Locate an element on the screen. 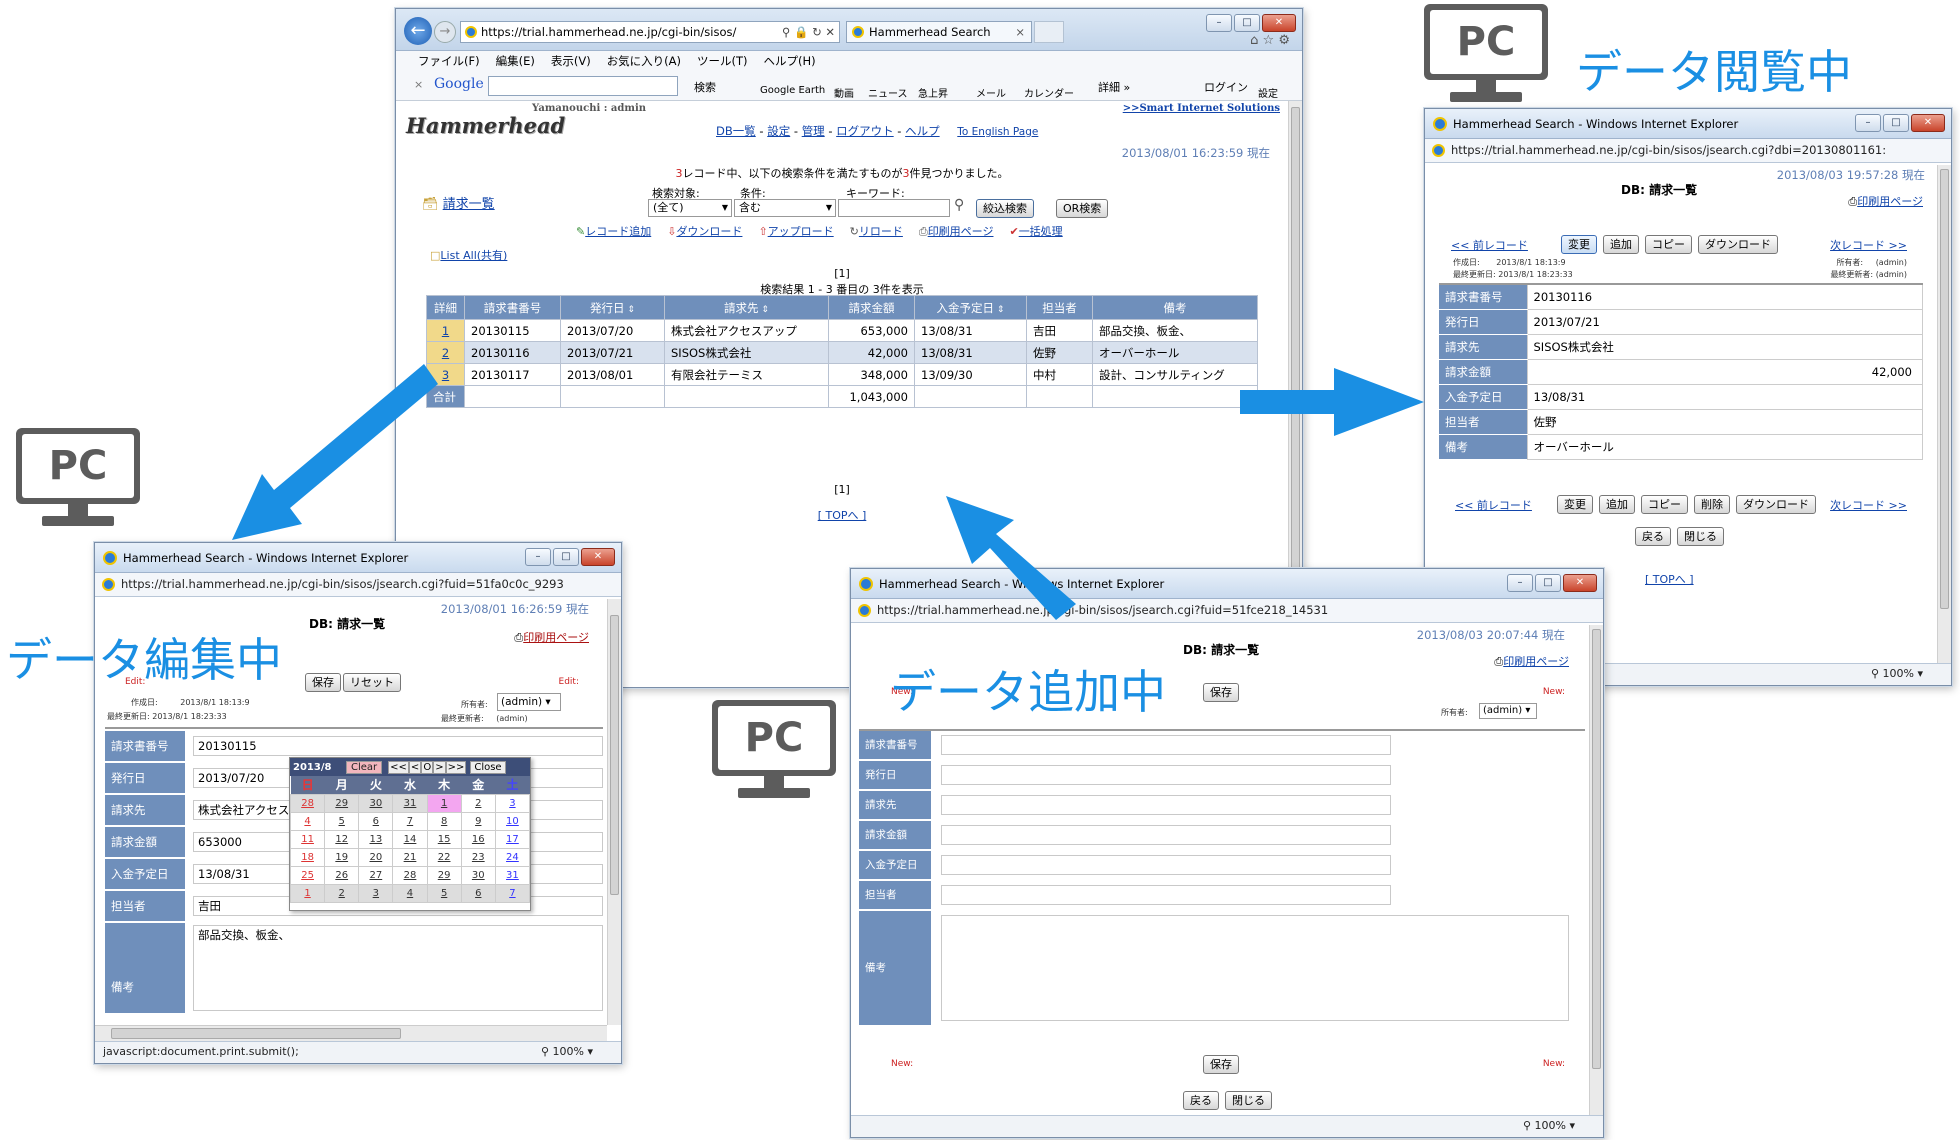  home-star-gear-icons: ⌂ ☆ ⚙ is located at coordinates (1270, 40).